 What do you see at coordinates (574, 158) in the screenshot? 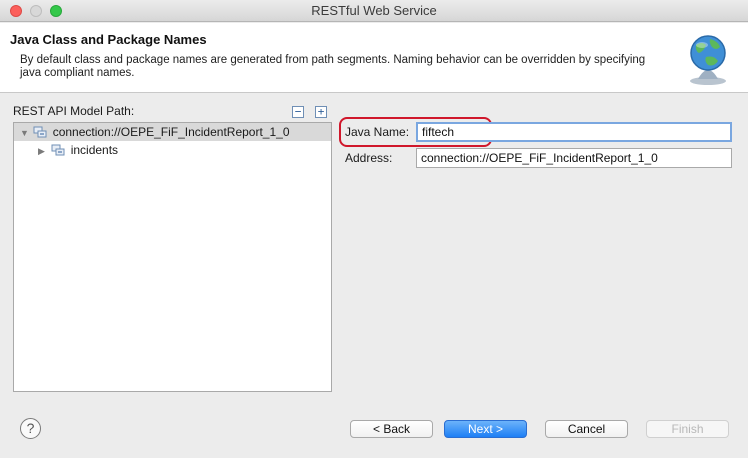
I see `address-field: connection://OEPE_FiF_IncidentReport_1_0` at bounding box center [574, 158].